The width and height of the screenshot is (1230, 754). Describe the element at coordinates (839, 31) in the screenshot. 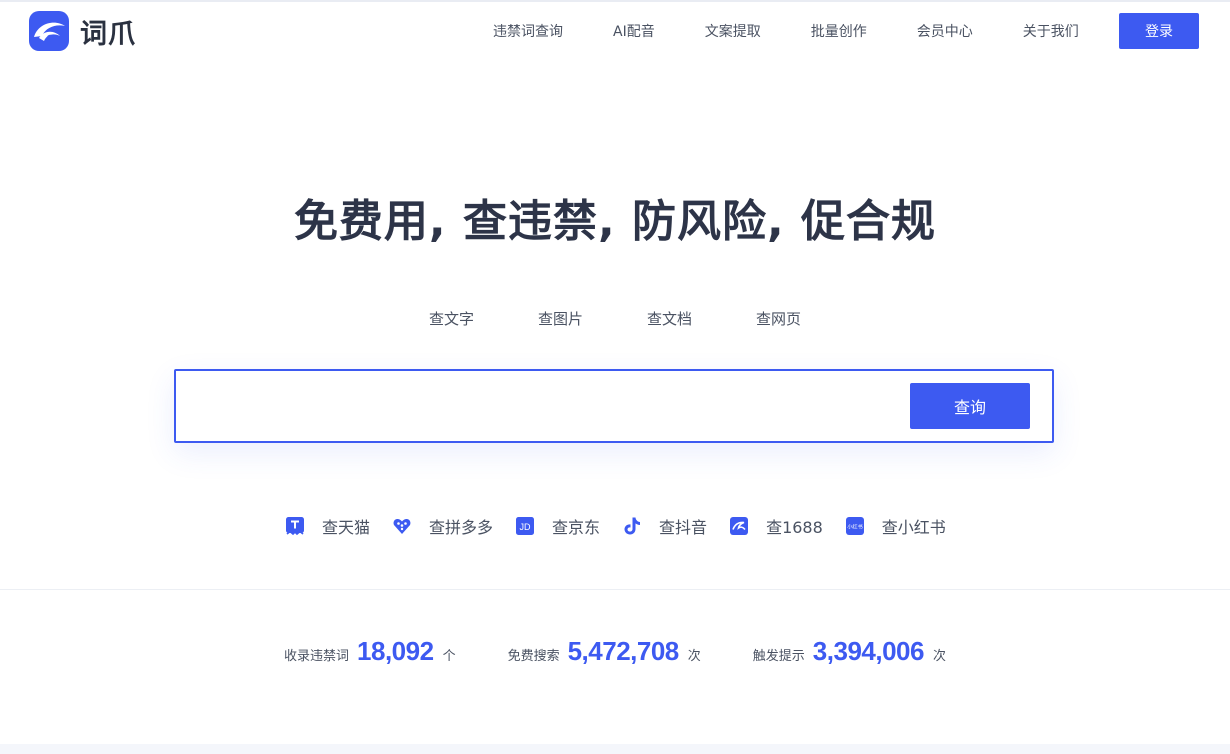

I see `nav-item-batch-create: 批量创作` at that location.